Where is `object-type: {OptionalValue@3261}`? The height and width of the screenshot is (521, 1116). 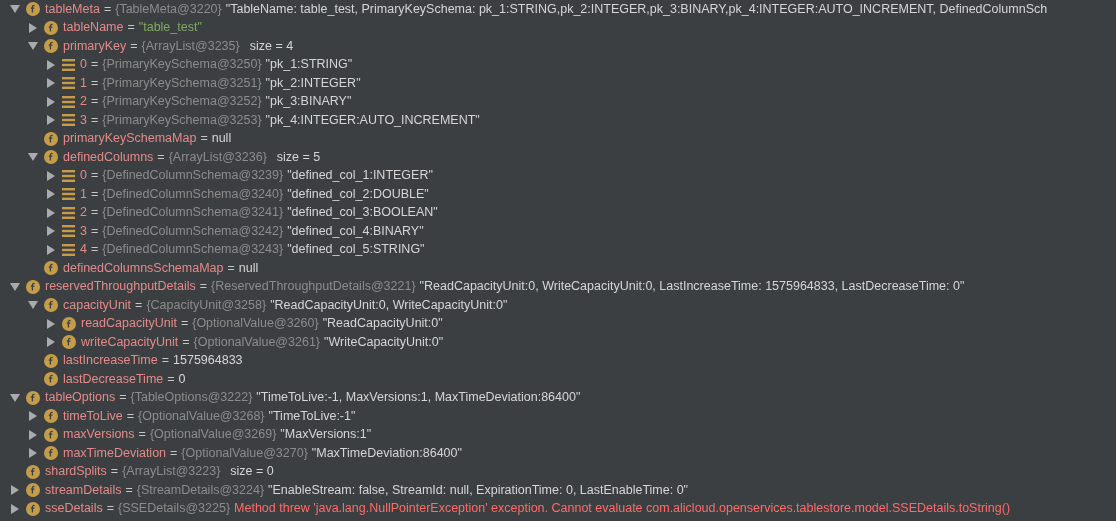
object-type: {OptionalValue@3261} is located at coordinates (257, 342).